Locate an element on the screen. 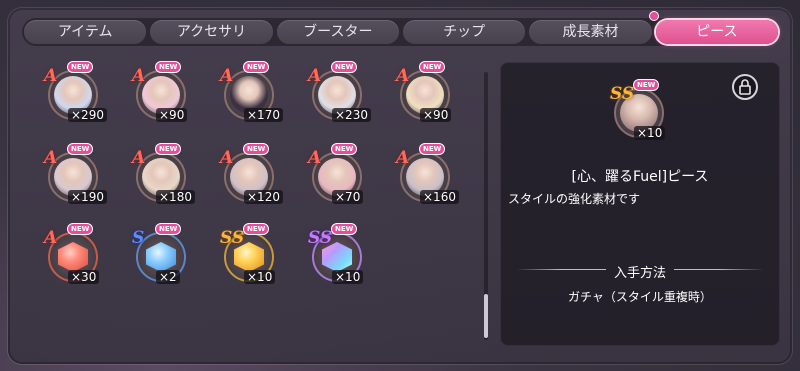 Image resolution: width=800 pixels, height=371 pixels. piece-quantity: ×2 is located at coordinates (168, 277).